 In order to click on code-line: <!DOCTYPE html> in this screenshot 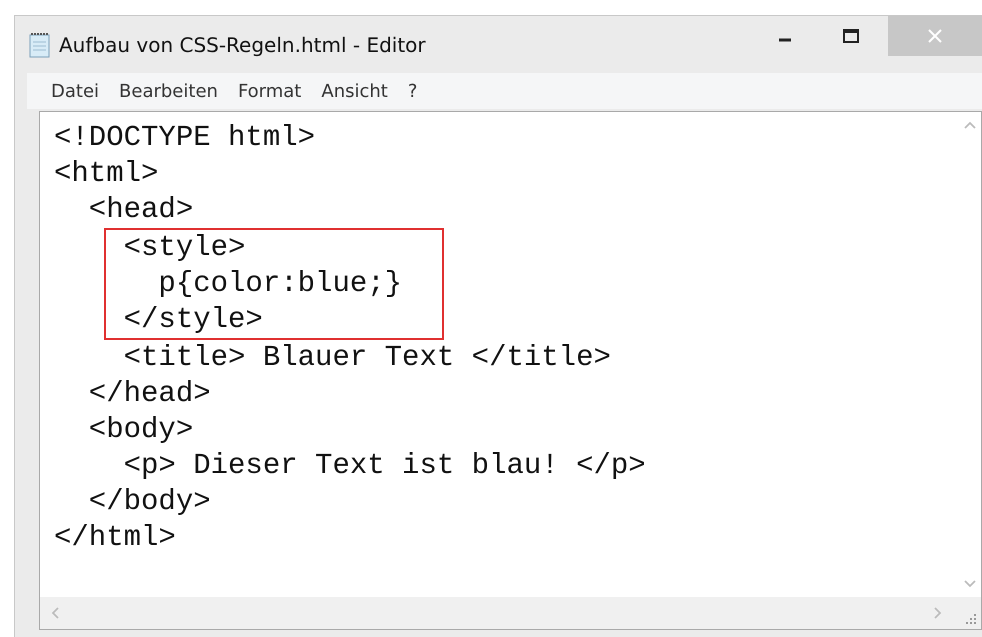, I will do `click(185, 138)`.